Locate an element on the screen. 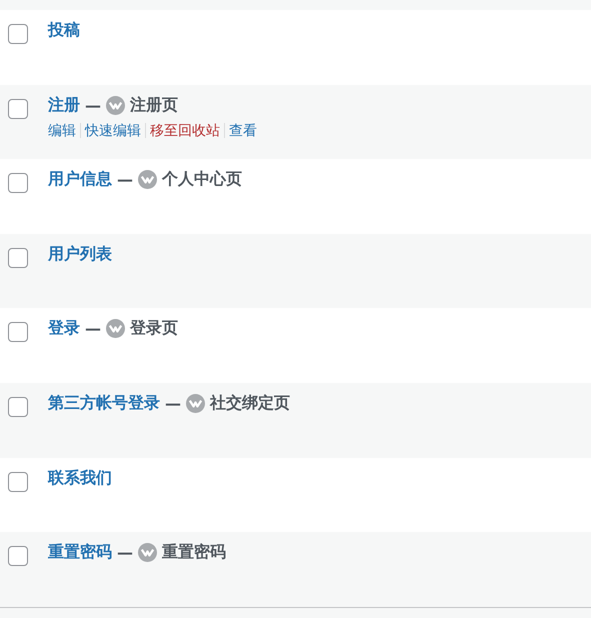 This screenshot has width=591, height=618. row-action-link: 查看 is located at coordinates (243, 131).